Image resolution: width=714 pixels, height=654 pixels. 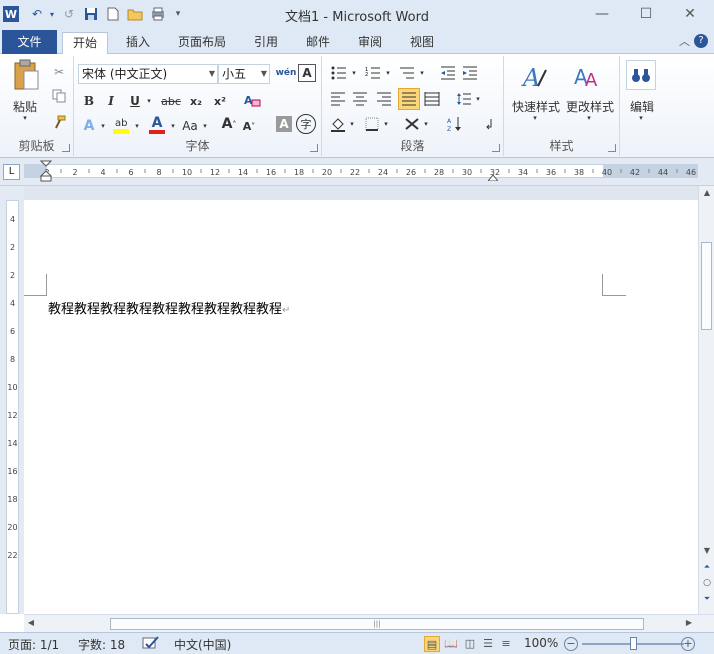 I want to click on vertical-scrollbar: ▲ ▼ ⏶ ○ ⏷, so click(x=706, y=400).